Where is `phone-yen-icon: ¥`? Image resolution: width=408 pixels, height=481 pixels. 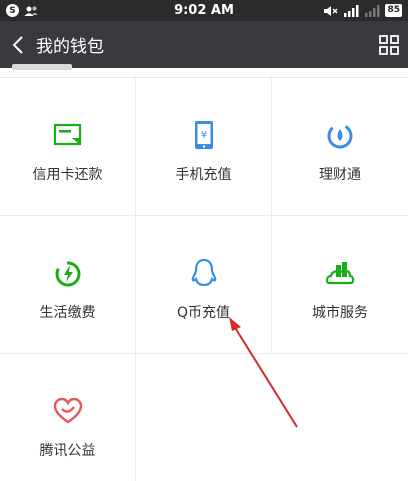 phone-yen-icon: ¥ is located at coordinates (204, 135).